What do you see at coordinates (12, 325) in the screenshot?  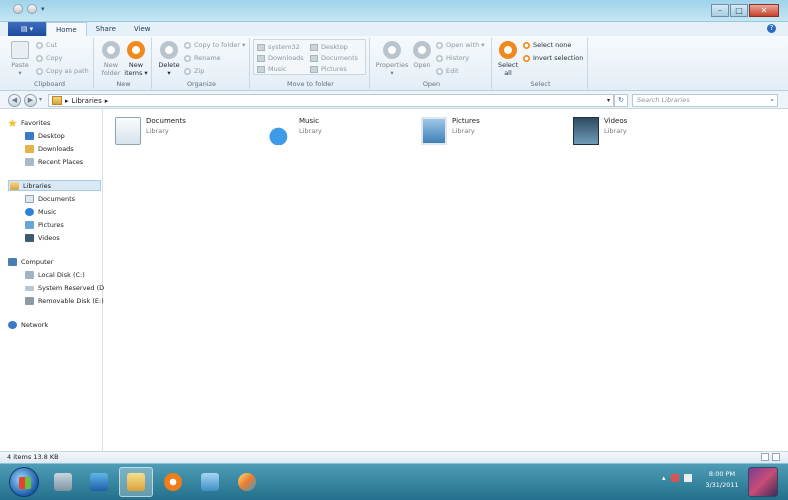 I see `network-icon` at bounding box center [12, 325].